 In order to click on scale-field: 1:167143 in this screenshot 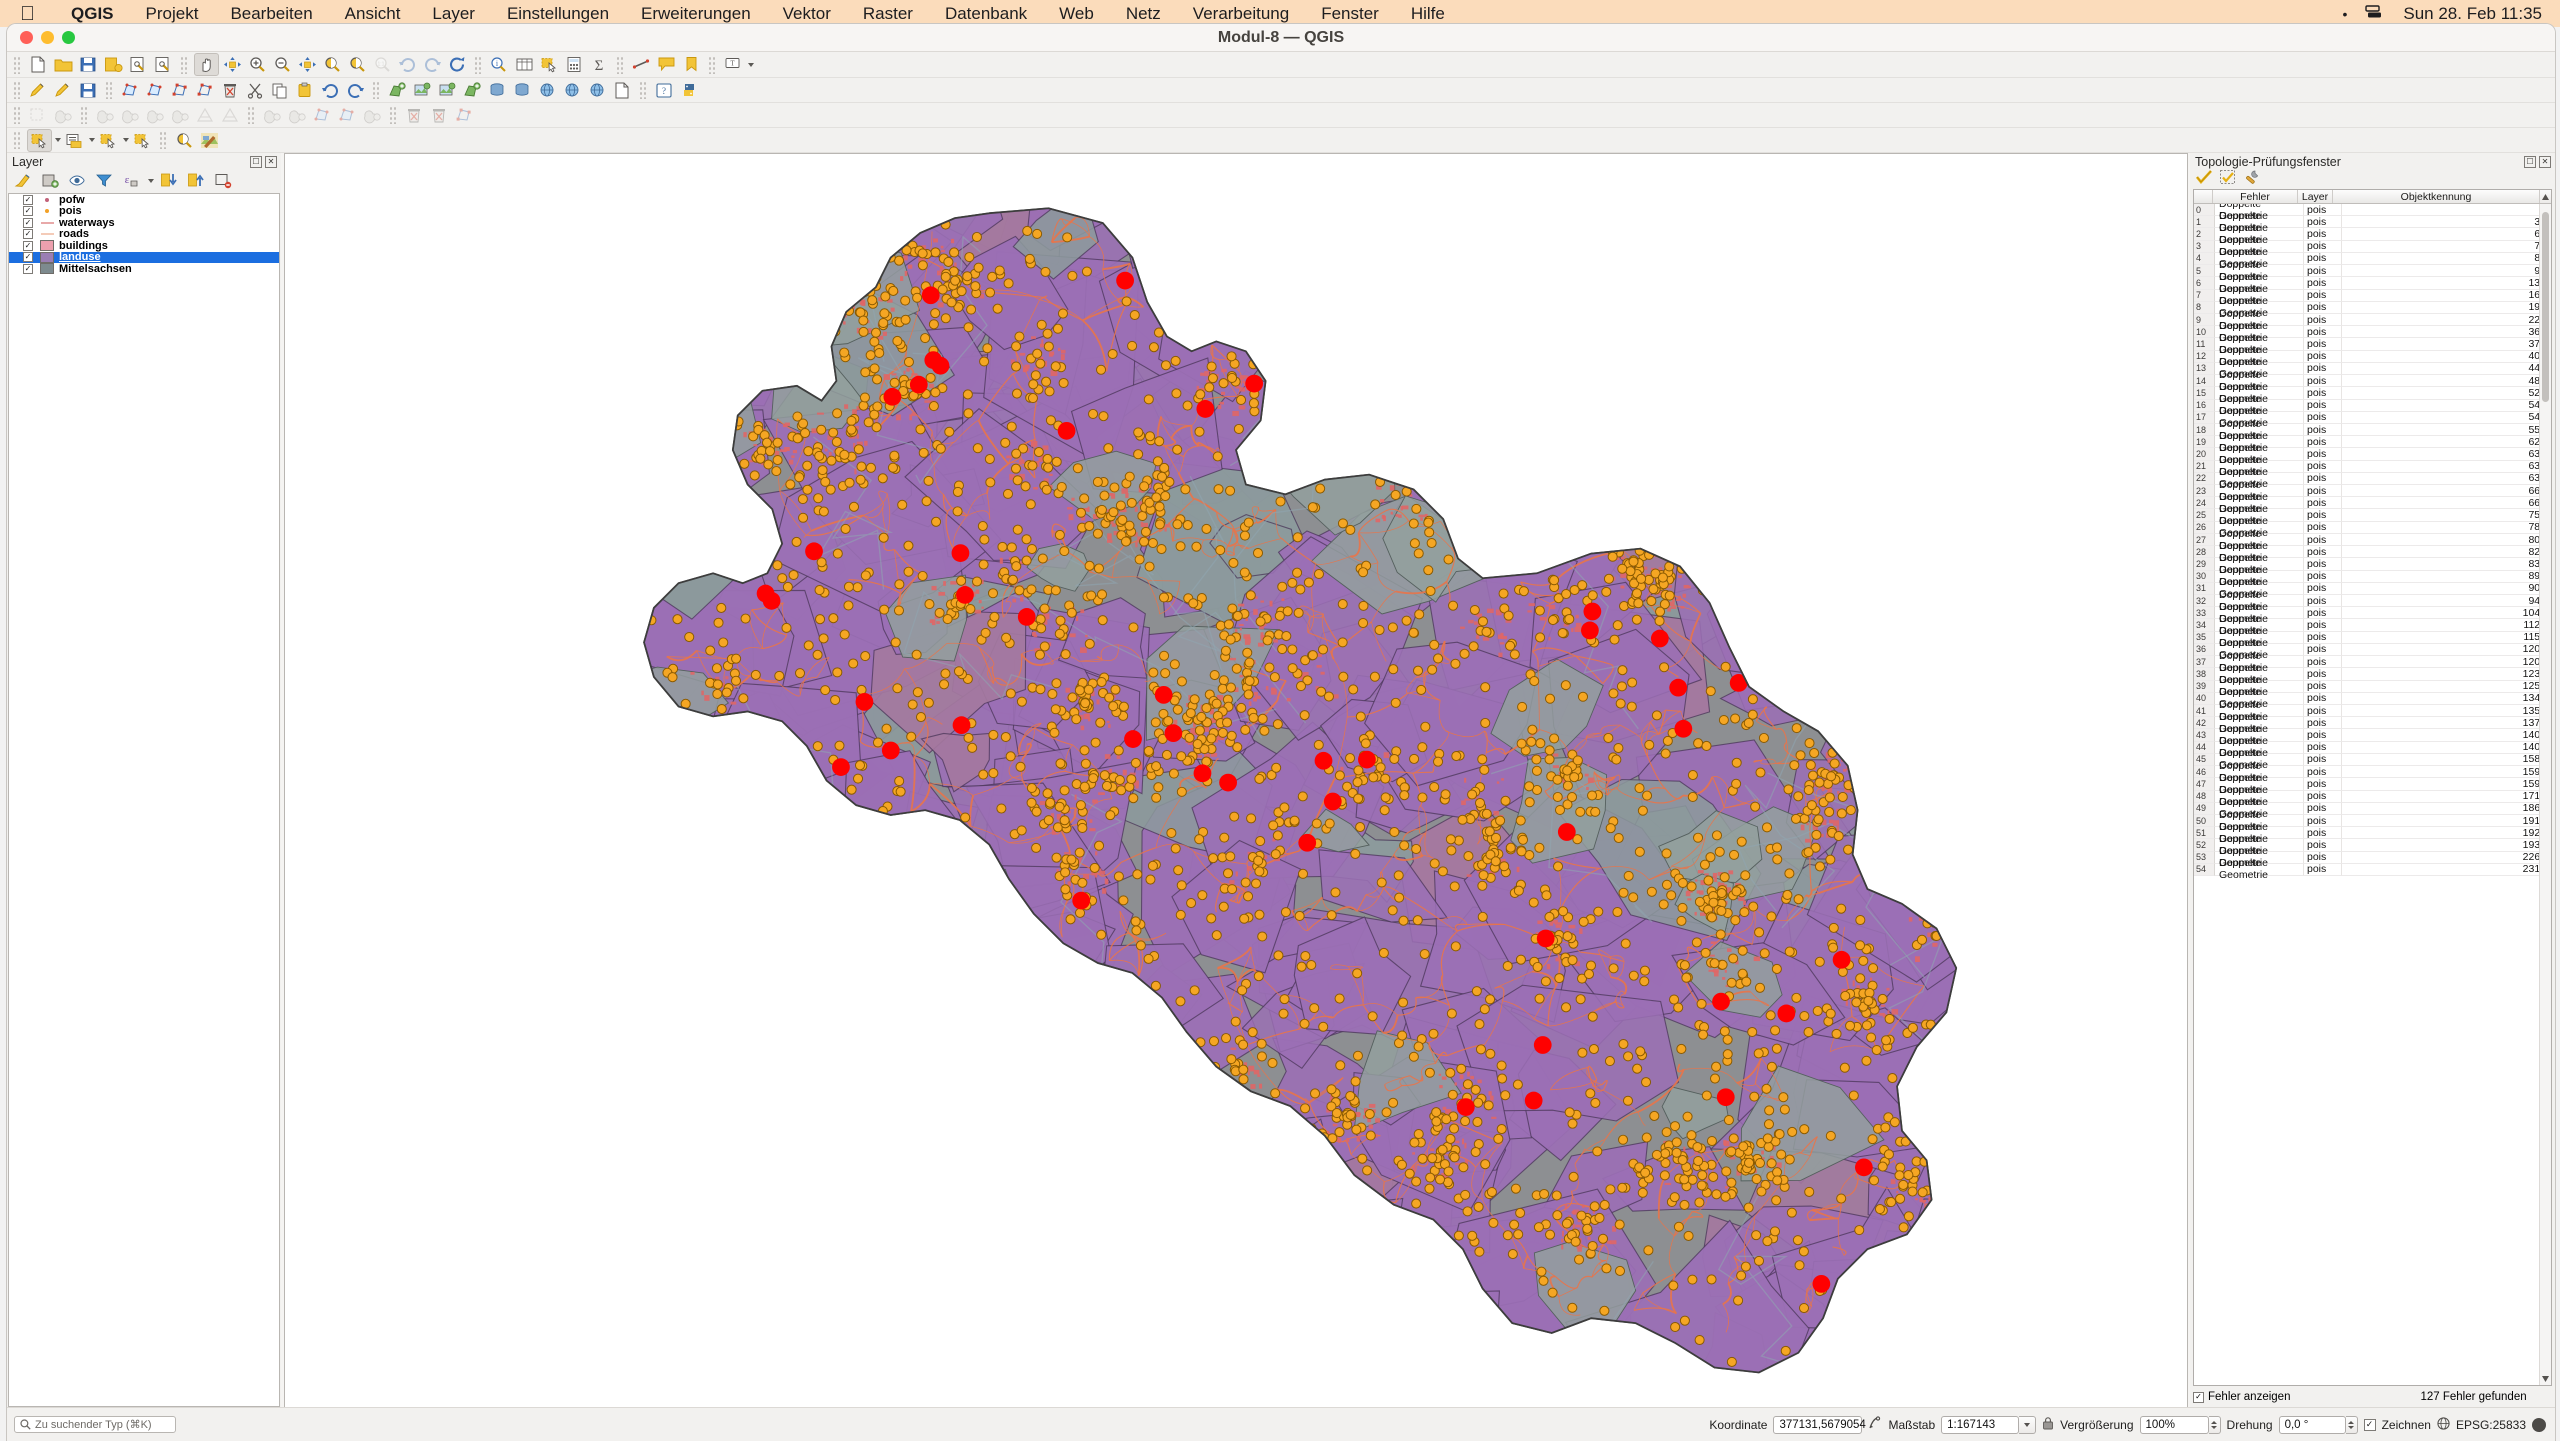, I will do `click(1980, 1424)`.